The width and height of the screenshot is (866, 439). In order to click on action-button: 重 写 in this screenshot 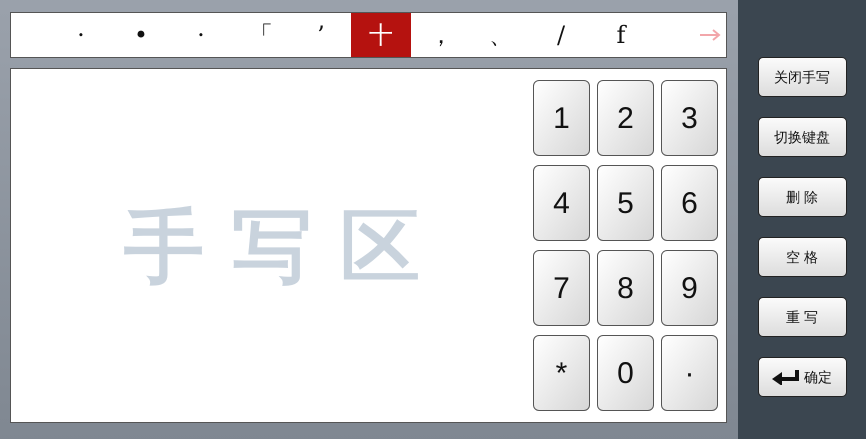, I will do `click(802, 317)`.